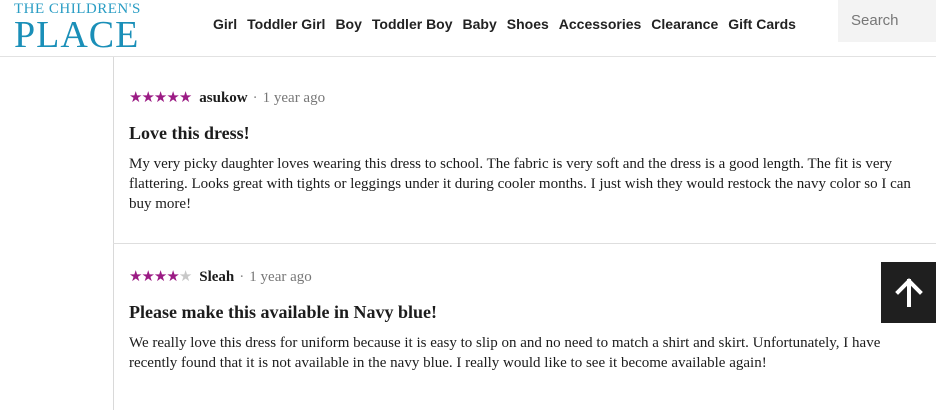  Describe the element at coordinates (189, 133) in the screenshot. I see `review-title: Love this dress!` at that location.